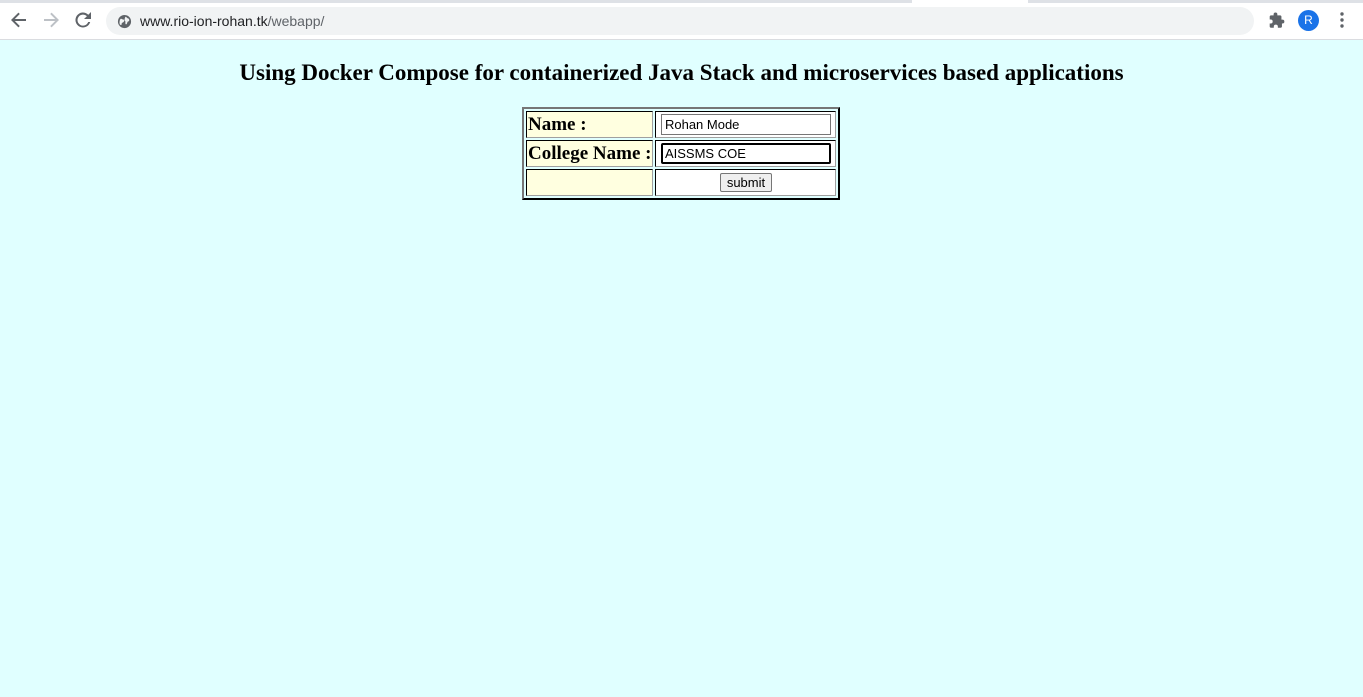  I want to click on globe-icon, so click(124, 21).